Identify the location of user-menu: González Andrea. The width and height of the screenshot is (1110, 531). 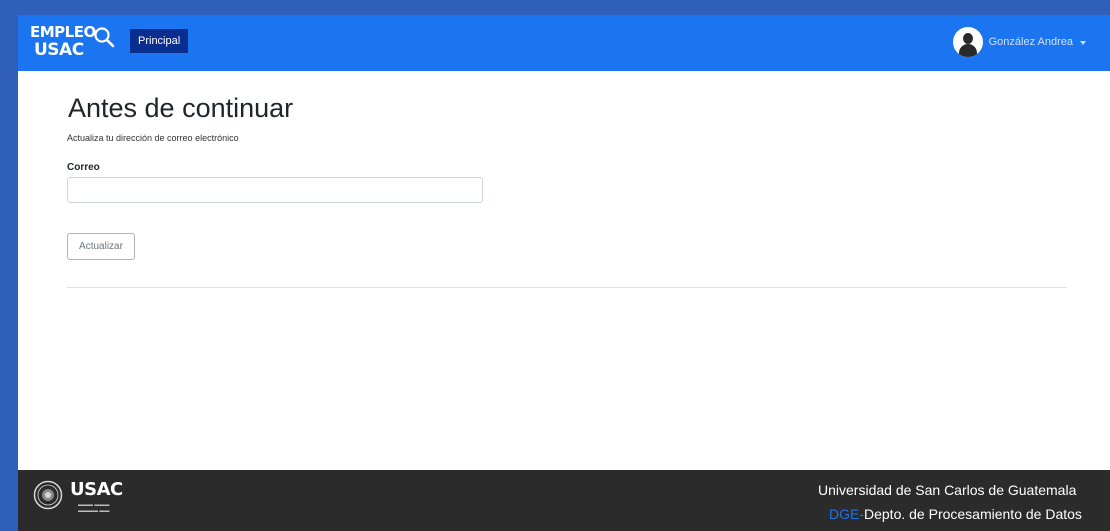
(1019, 42).